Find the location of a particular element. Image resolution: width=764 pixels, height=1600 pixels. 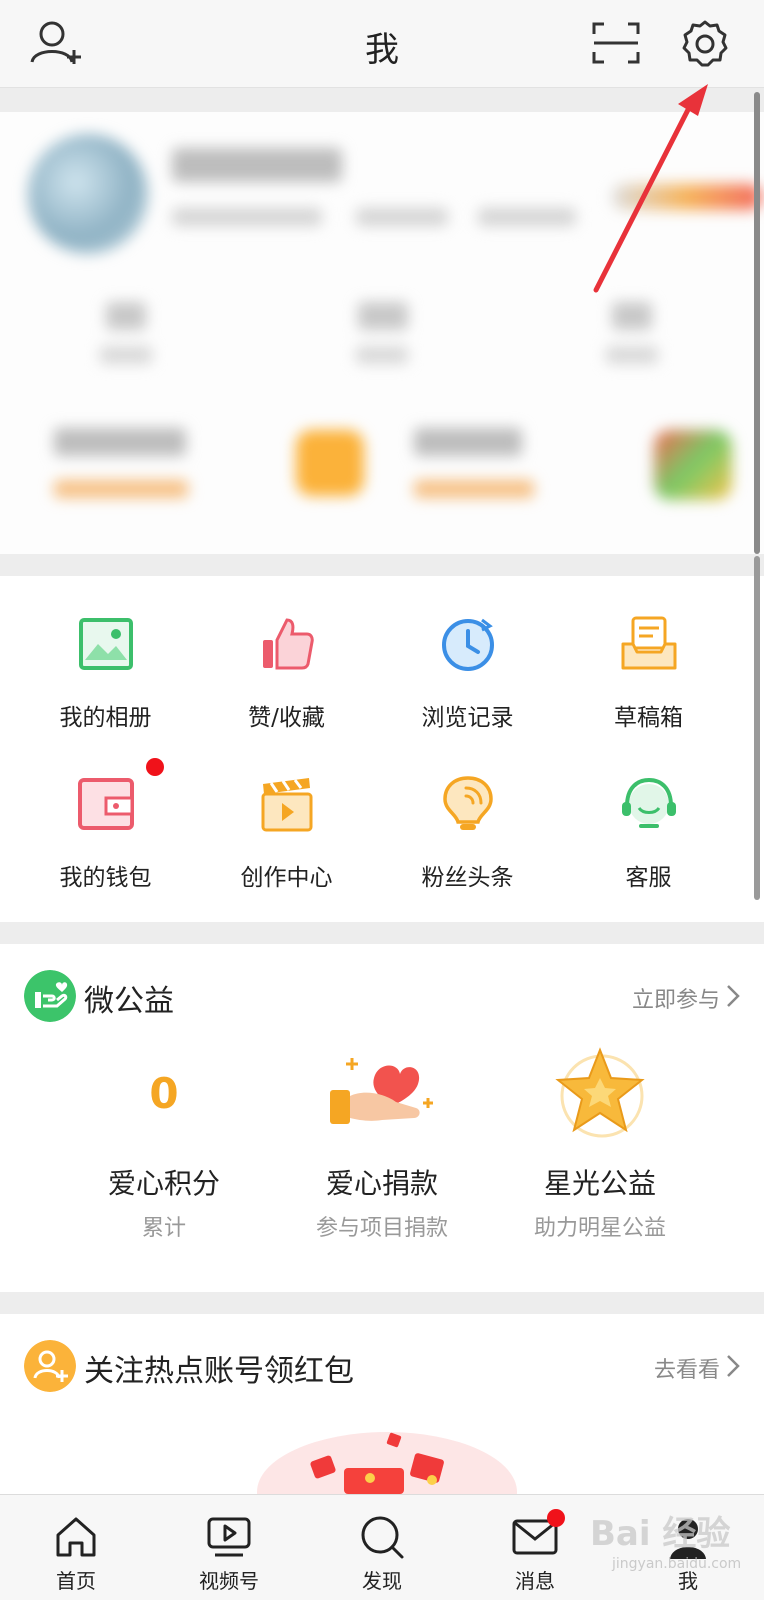

grid-item-creator-center: 创作中心 is located at coordinates (286, 813).